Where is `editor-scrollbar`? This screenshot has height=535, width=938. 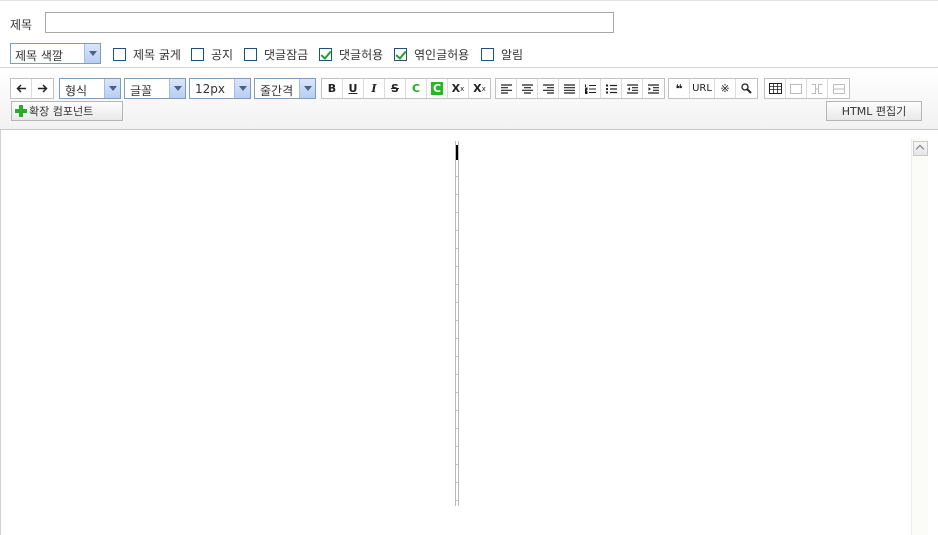
editor-scrollbar is located at coordinates (919, 336).